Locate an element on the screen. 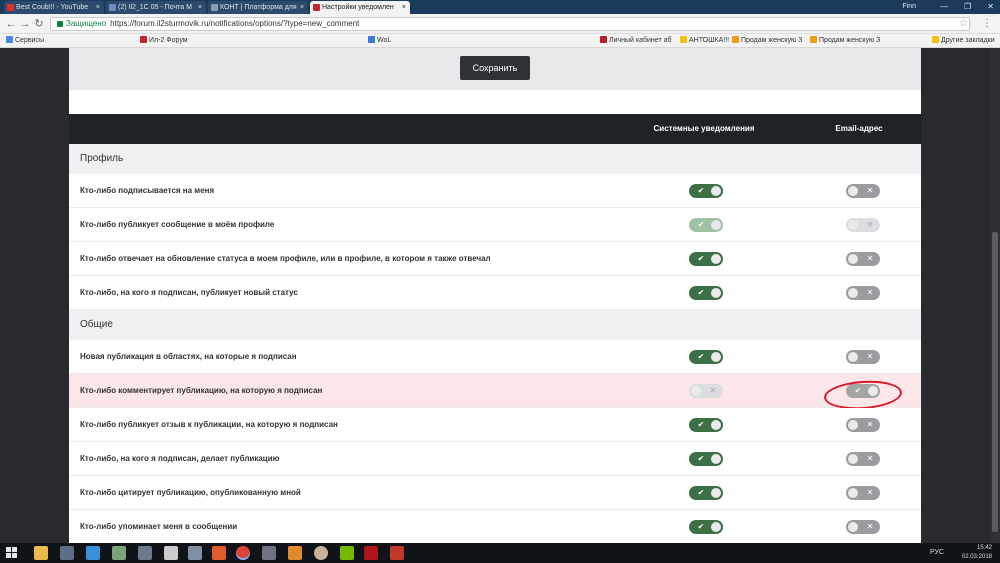 The width and height of the screenshot is (1000, 563). browser-tab: (2) Il2_1C 05 - Почта M × is located at coordinates (156, 7).